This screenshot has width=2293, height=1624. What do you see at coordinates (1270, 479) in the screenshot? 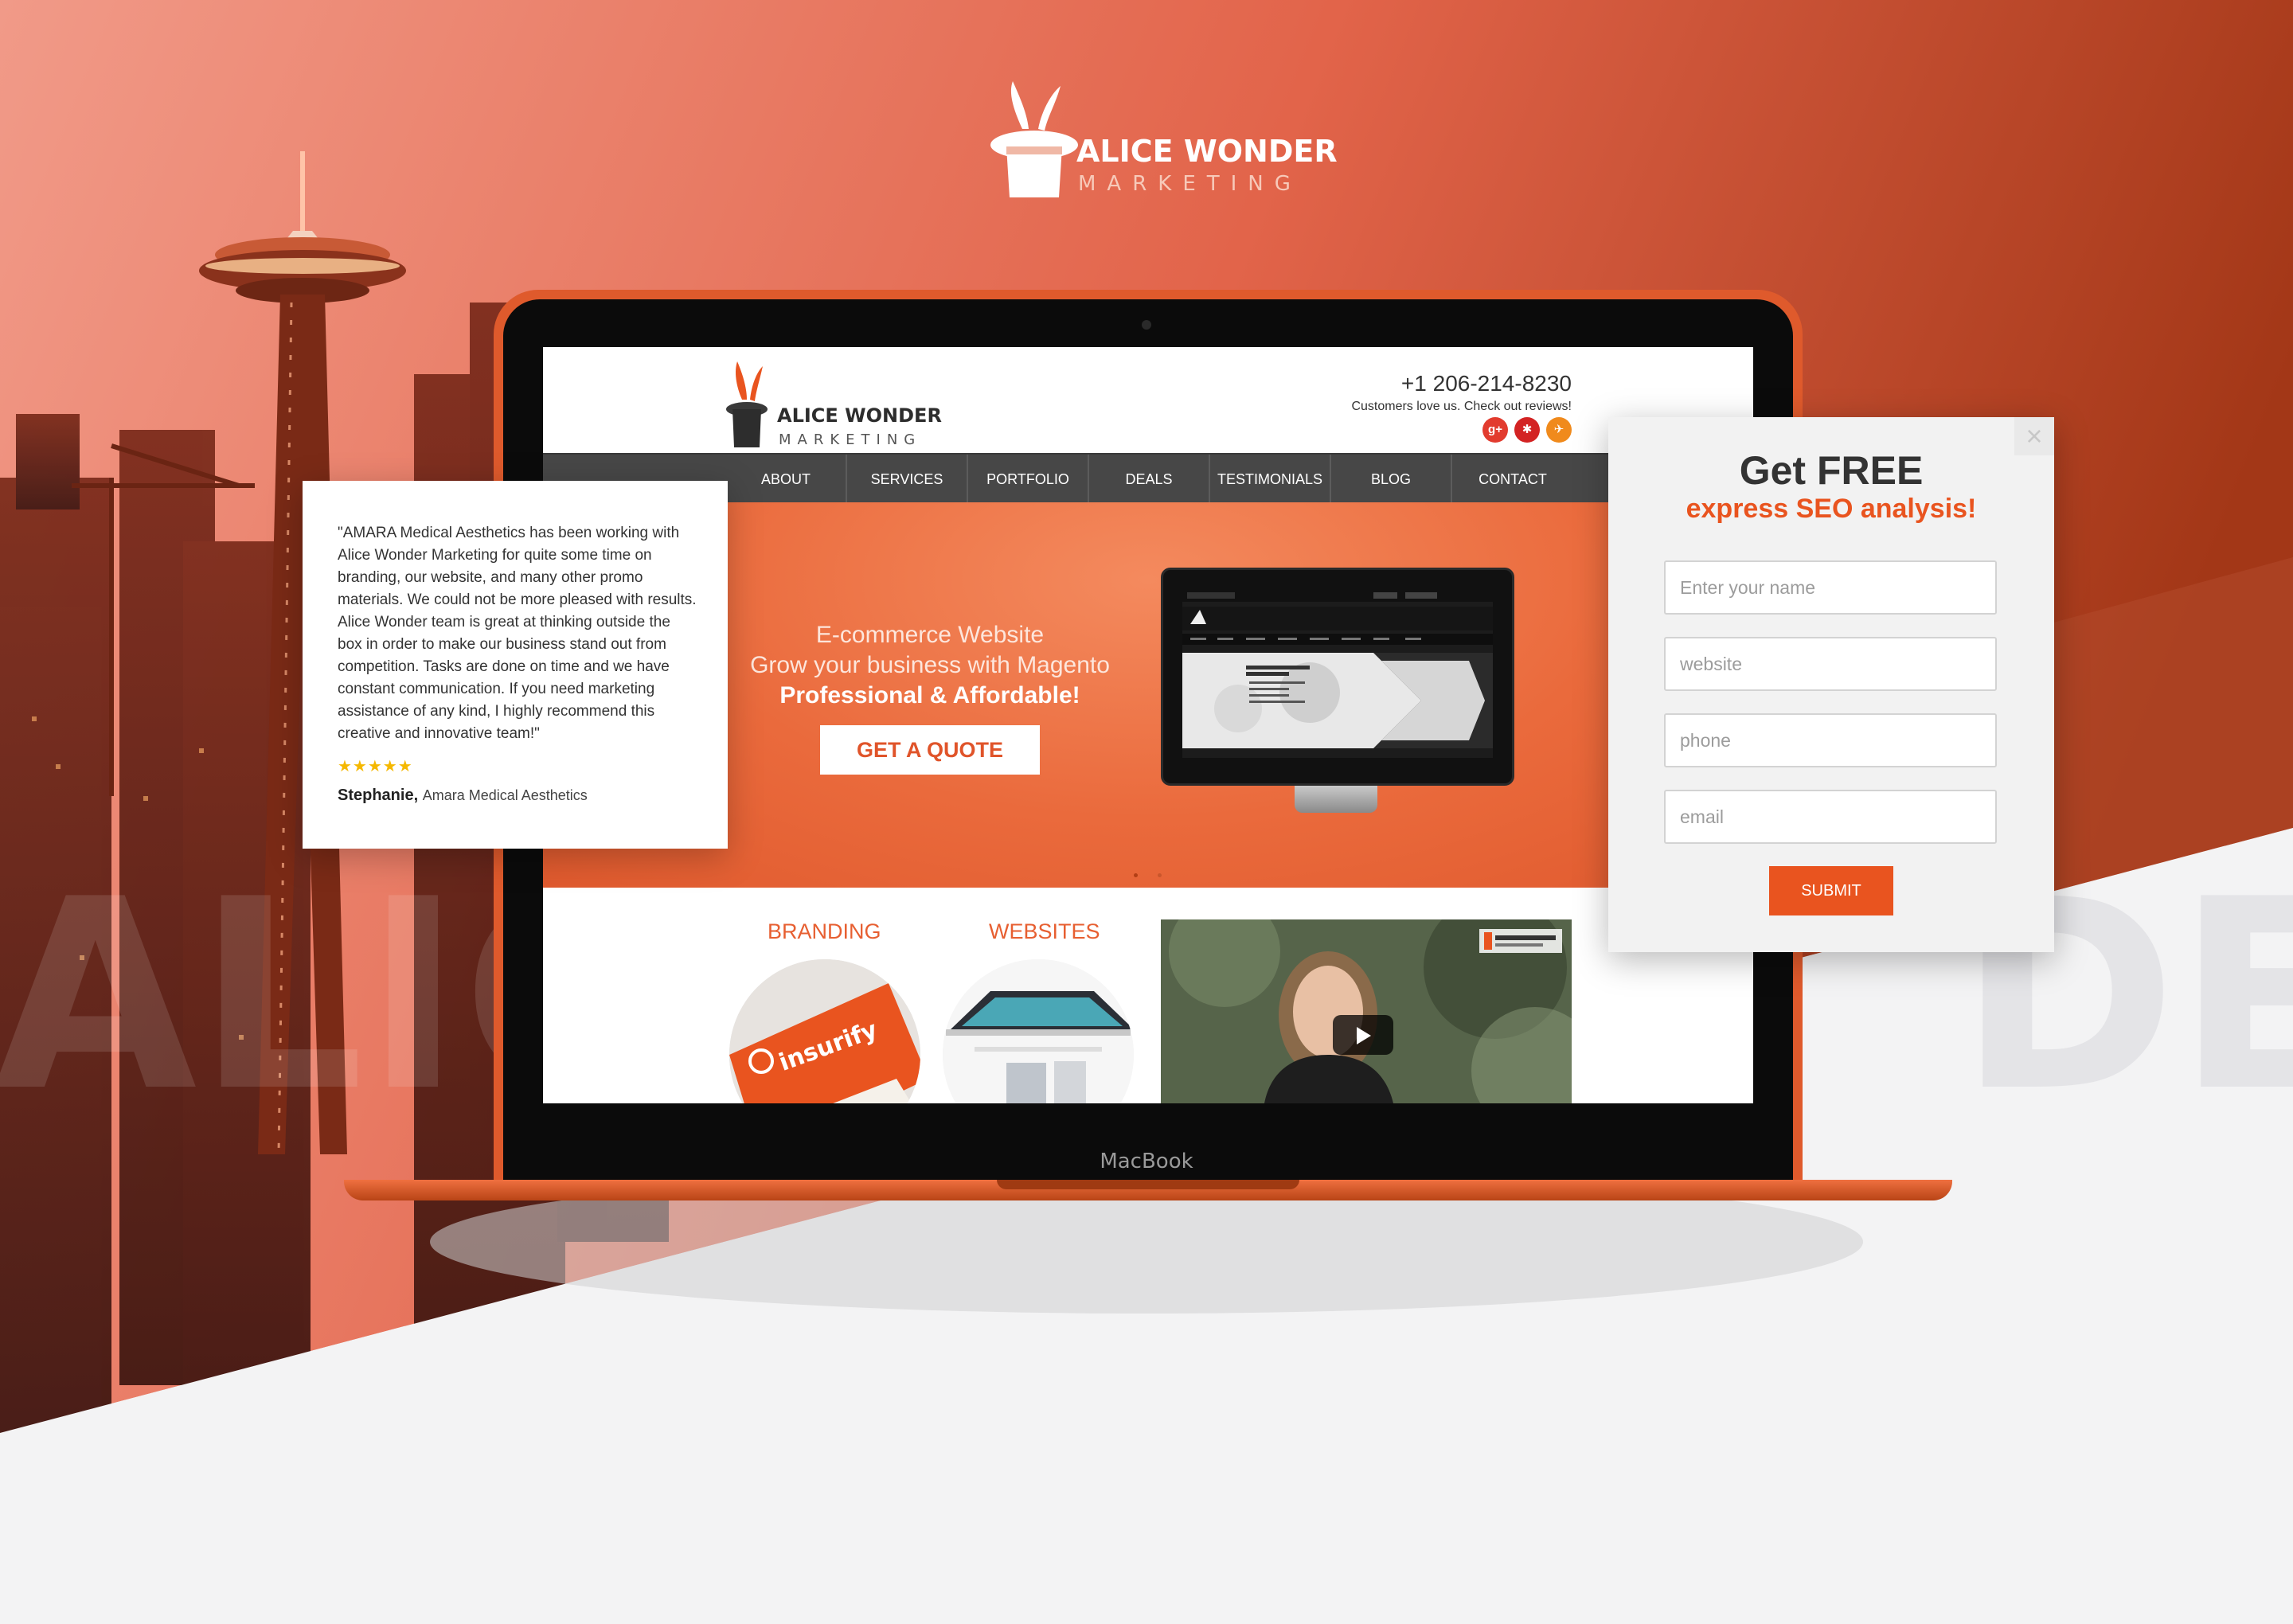
I see `nav-item-testimonials: TESTIMONIALS` at bounding box center [1270, 479].